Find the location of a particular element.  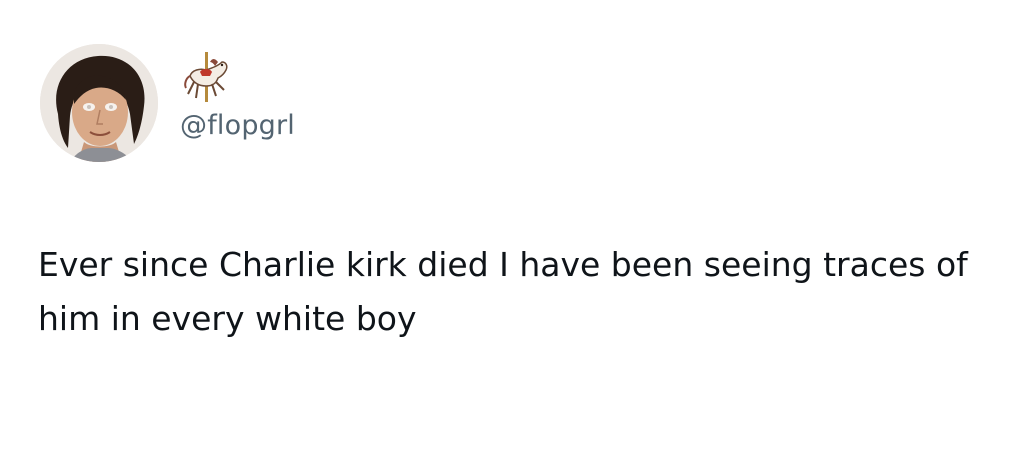

display-name is located at coordinates (207, 77).